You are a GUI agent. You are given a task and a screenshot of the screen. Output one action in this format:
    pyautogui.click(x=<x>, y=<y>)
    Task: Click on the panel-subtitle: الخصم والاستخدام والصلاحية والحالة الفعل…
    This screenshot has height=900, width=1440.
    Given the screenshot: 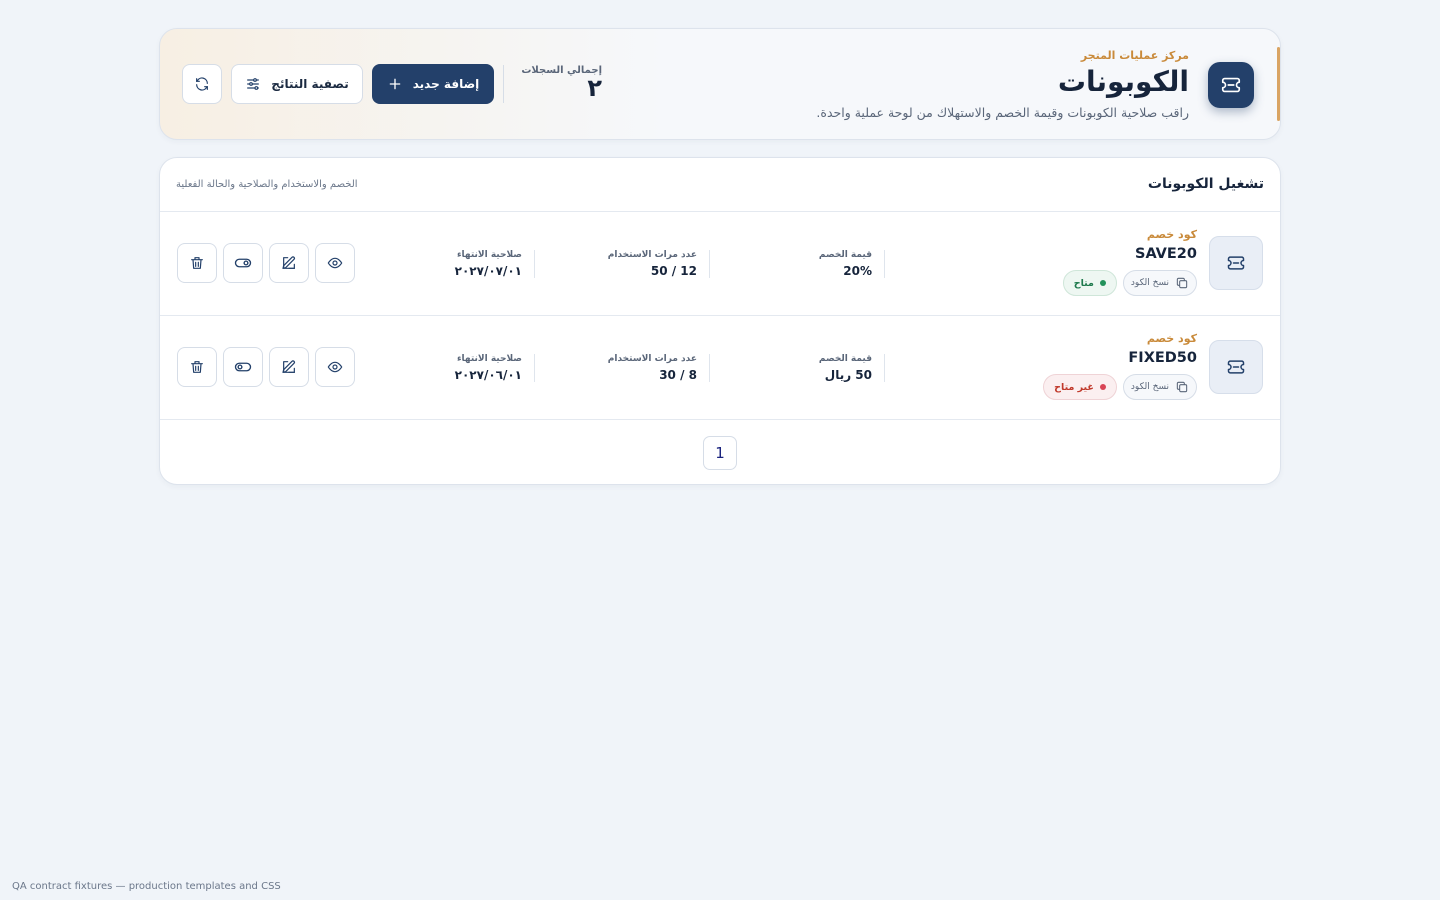 What is the action you would take?
    pyautogui.click(x=267, y=184)
    